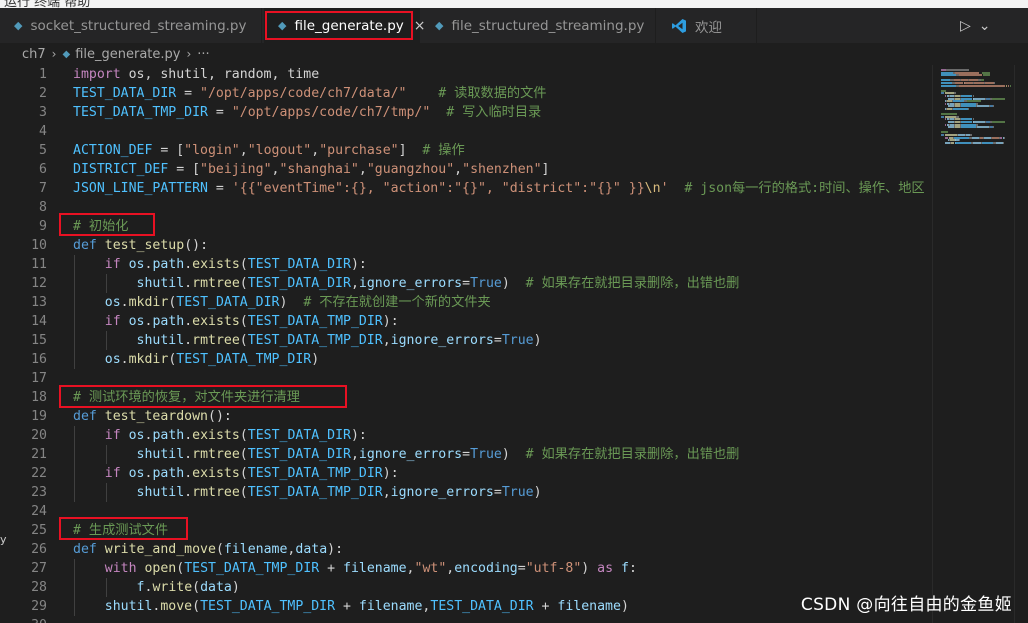 This screenshot has height=623, width=1028. Describe the element at coordinates (465, 549) in the screenshot. I see `code-line: 26 def write_and_move(filename,data):` at that location.